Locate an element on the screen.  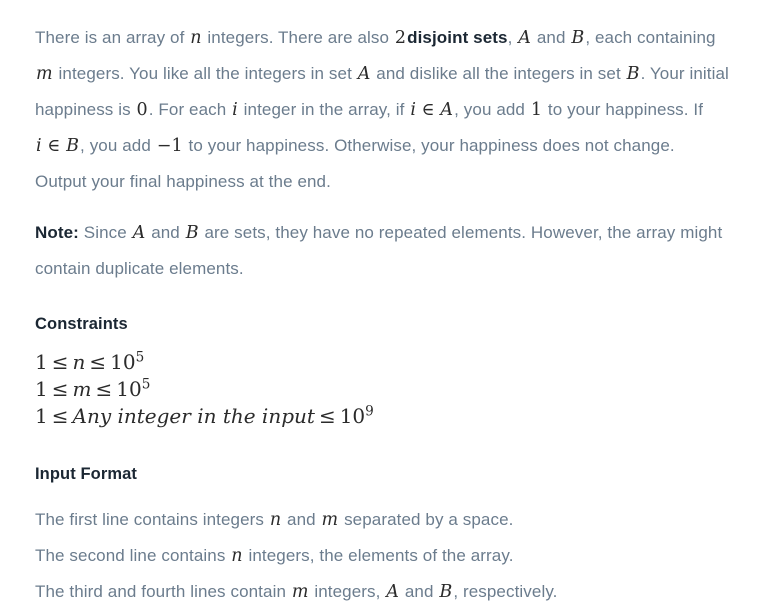
spacer-after-constraints is located at coordinates (382, 441).